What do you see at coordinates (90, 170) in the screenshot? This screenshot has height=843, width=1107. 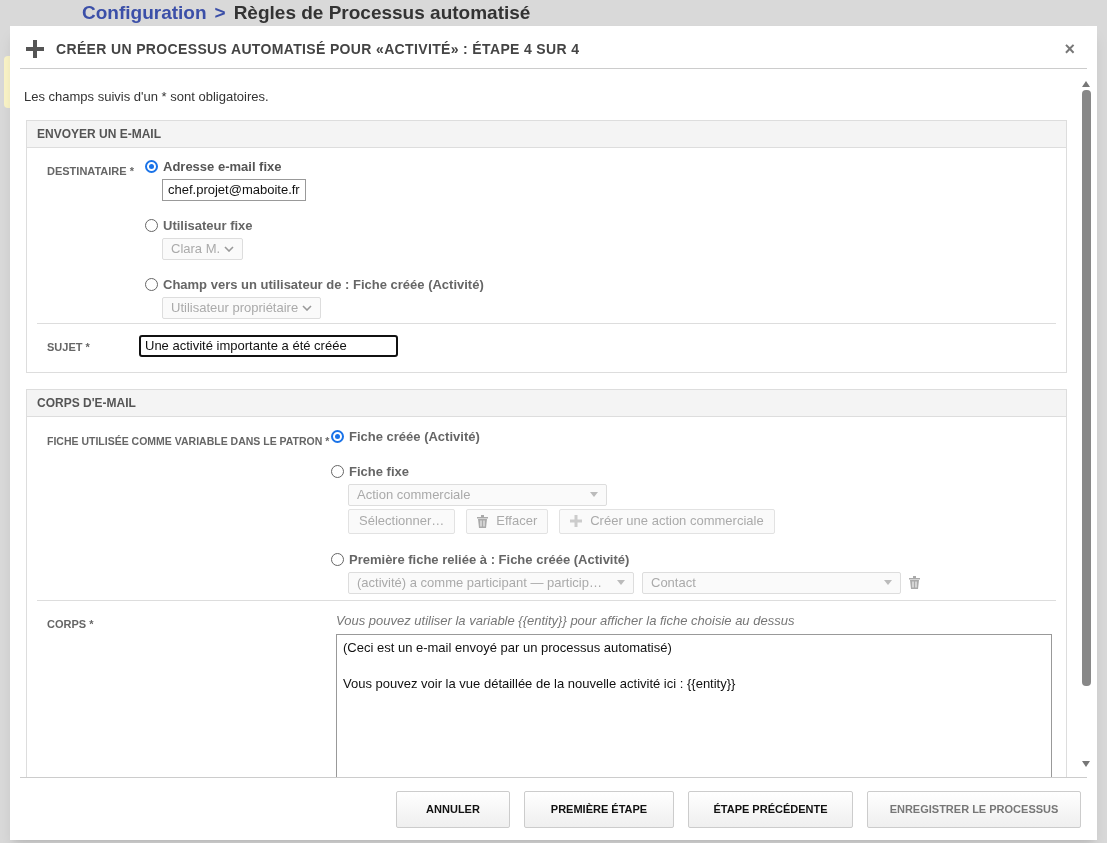 I see `field-label: DESTINATAIRE *` at bounding box center [90, 170].